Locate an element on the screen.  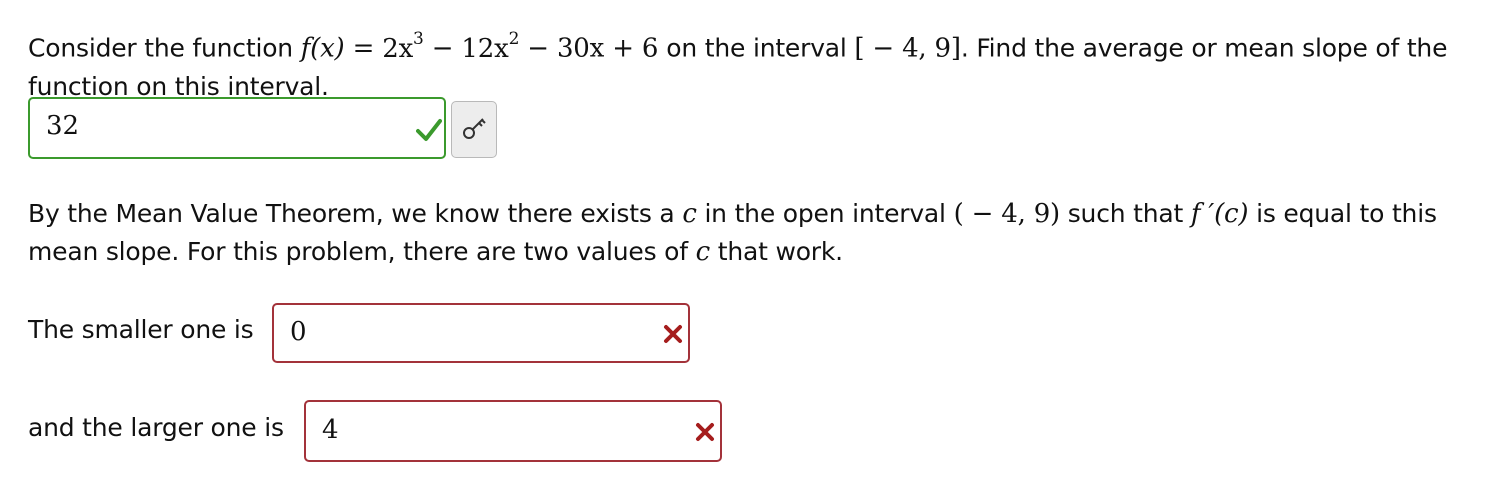
function-expression: f(x) = 2x3 − 12x2 − 30x + 6 is located at coordinates (483, 46).